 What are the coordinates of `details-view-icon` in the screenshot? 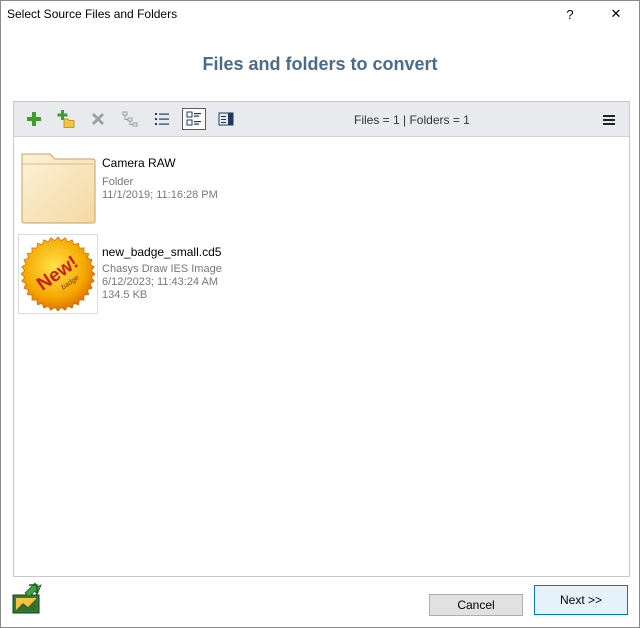 It's located at (193, 118).